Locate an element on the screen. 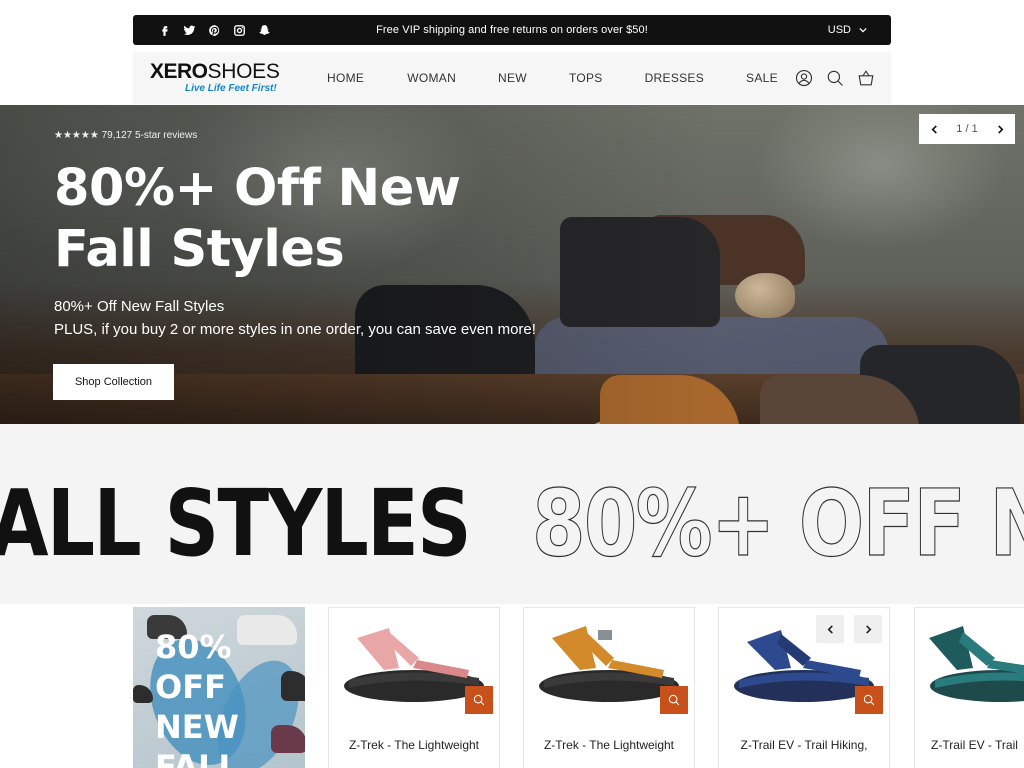 The image size is (1024, 768). carousel-next-button is located at coordinates (868, 629).